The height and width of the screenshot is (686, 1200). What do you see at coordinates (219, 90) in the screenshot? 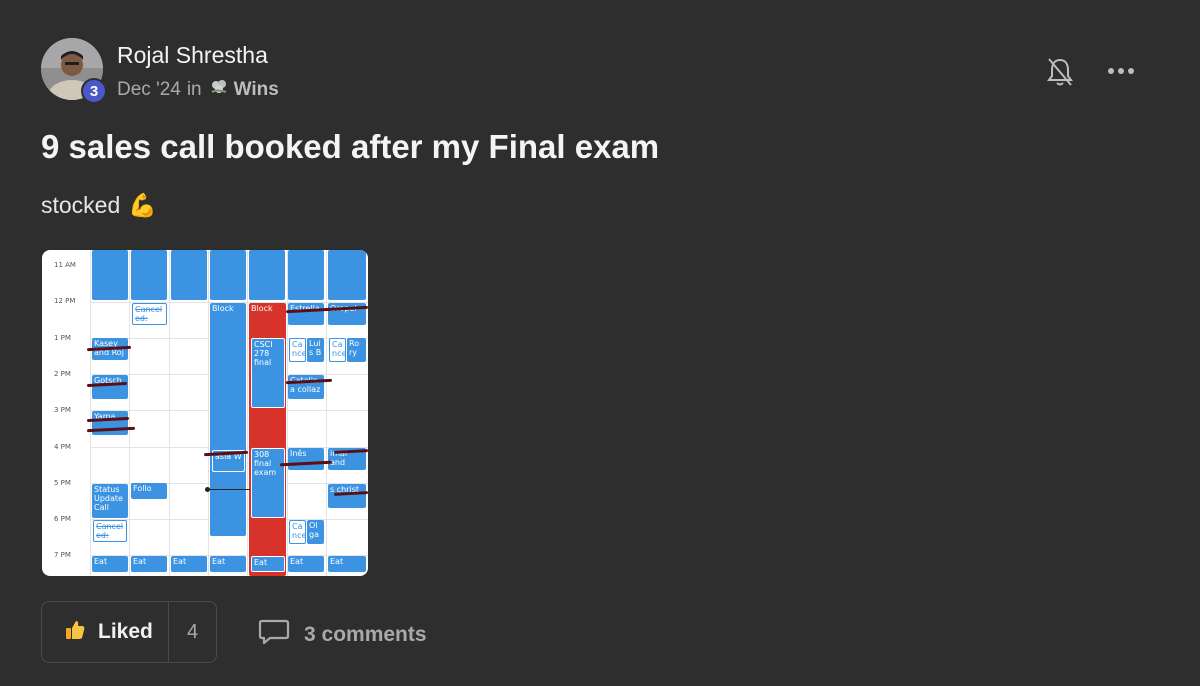
I see `flower-icon` at bounding box center [219, 90].